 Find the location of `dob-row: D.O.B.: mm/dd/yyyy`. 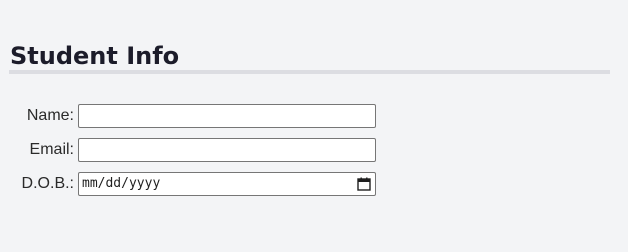

dob-row: D.O.B.: mm/dd/yyyy is located at coordinates (314, 184).